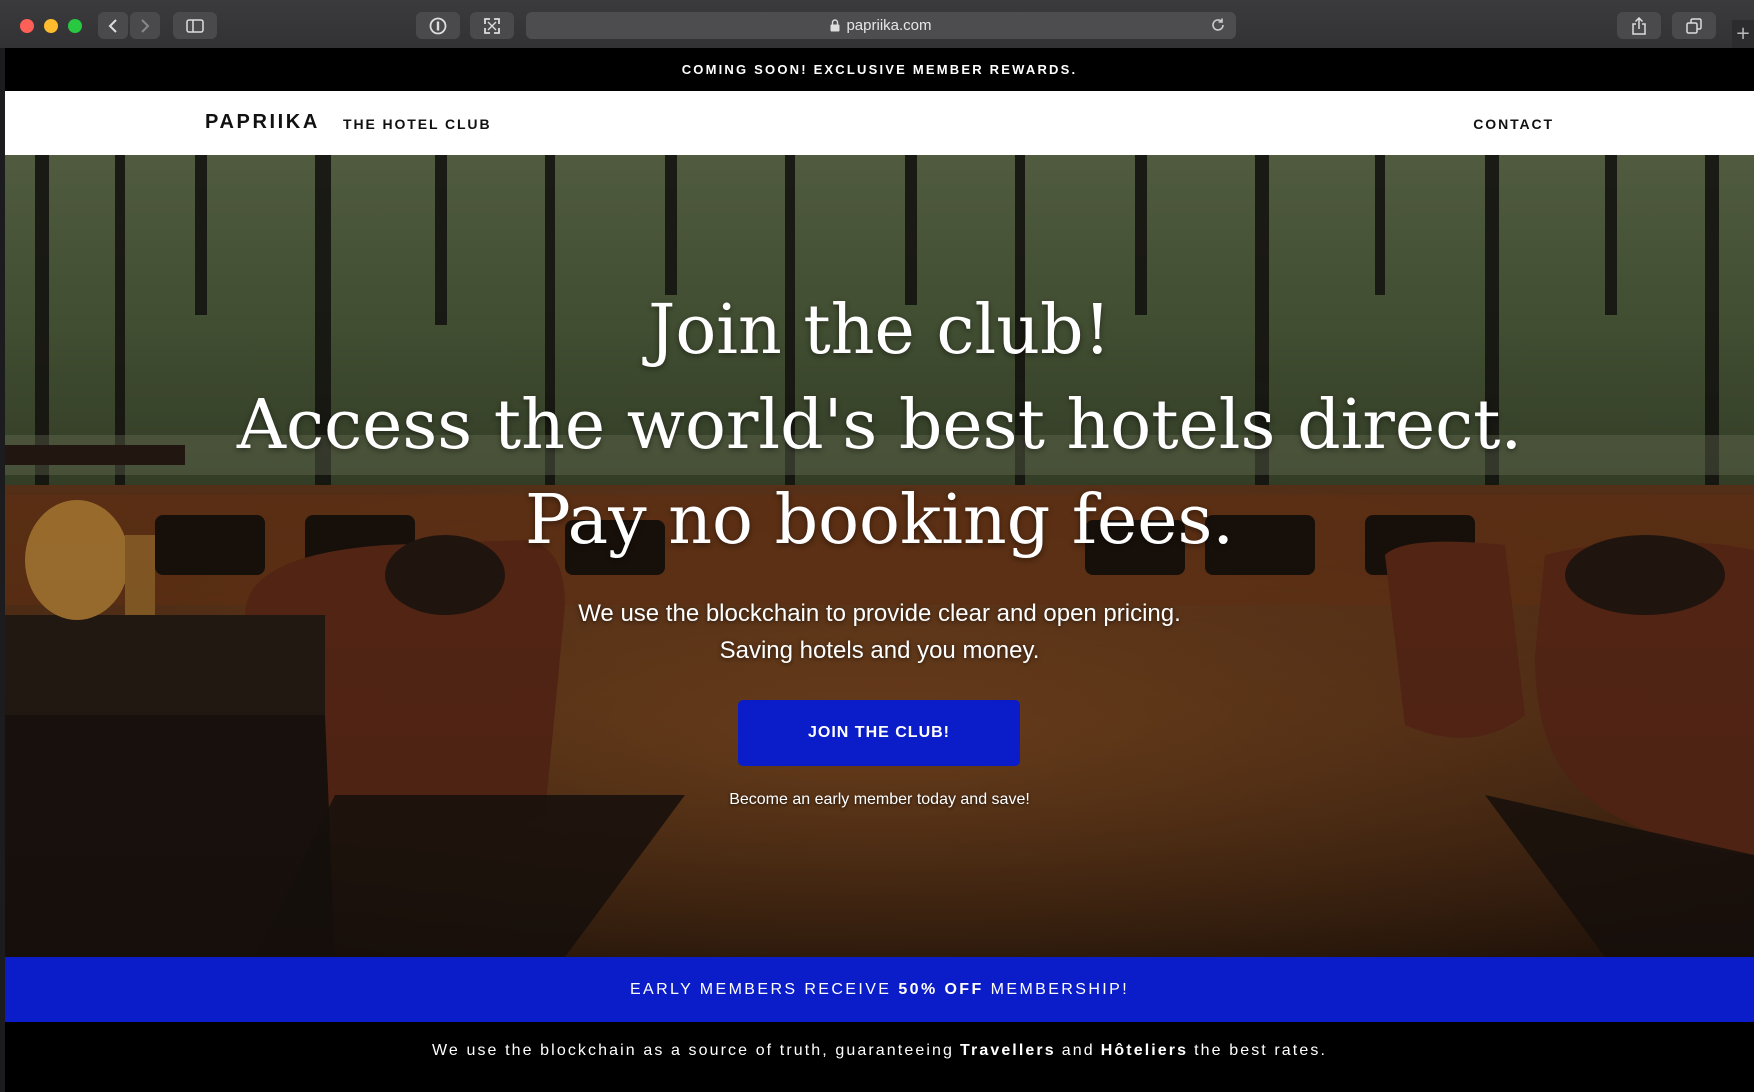  Describe the element at coordinates (1513, 124) in the screenshot. I see `contact-link: CONTACT` at that location.